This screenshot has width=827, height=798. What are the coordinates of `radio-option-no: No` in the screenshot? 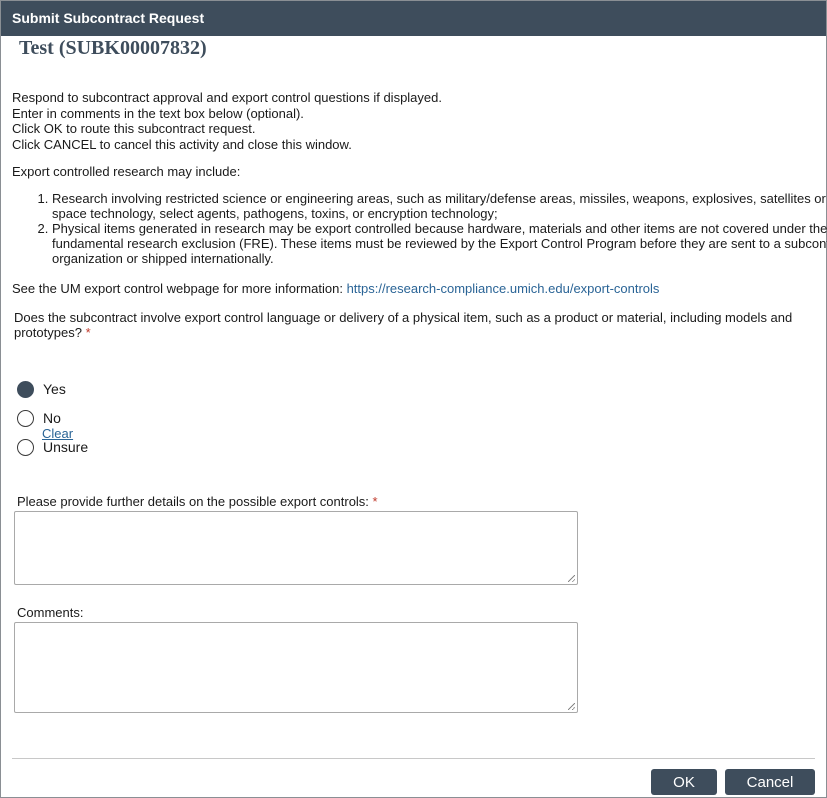 It's located at (39, 418).